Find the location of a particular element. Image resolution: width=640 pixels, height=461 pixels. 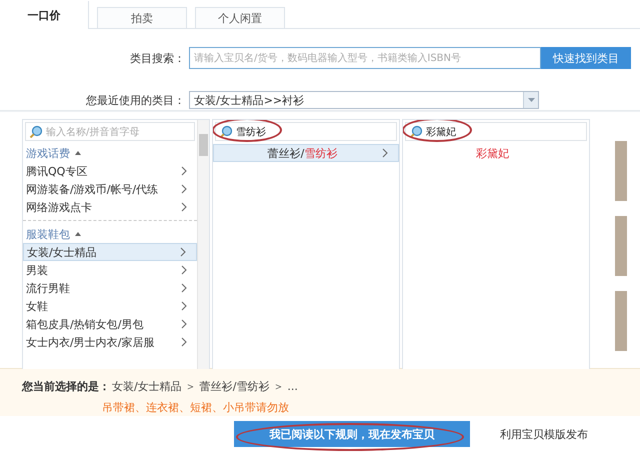

category-label: 箱包皮具/热销女包/男包 is located at coordinates (85, 324).